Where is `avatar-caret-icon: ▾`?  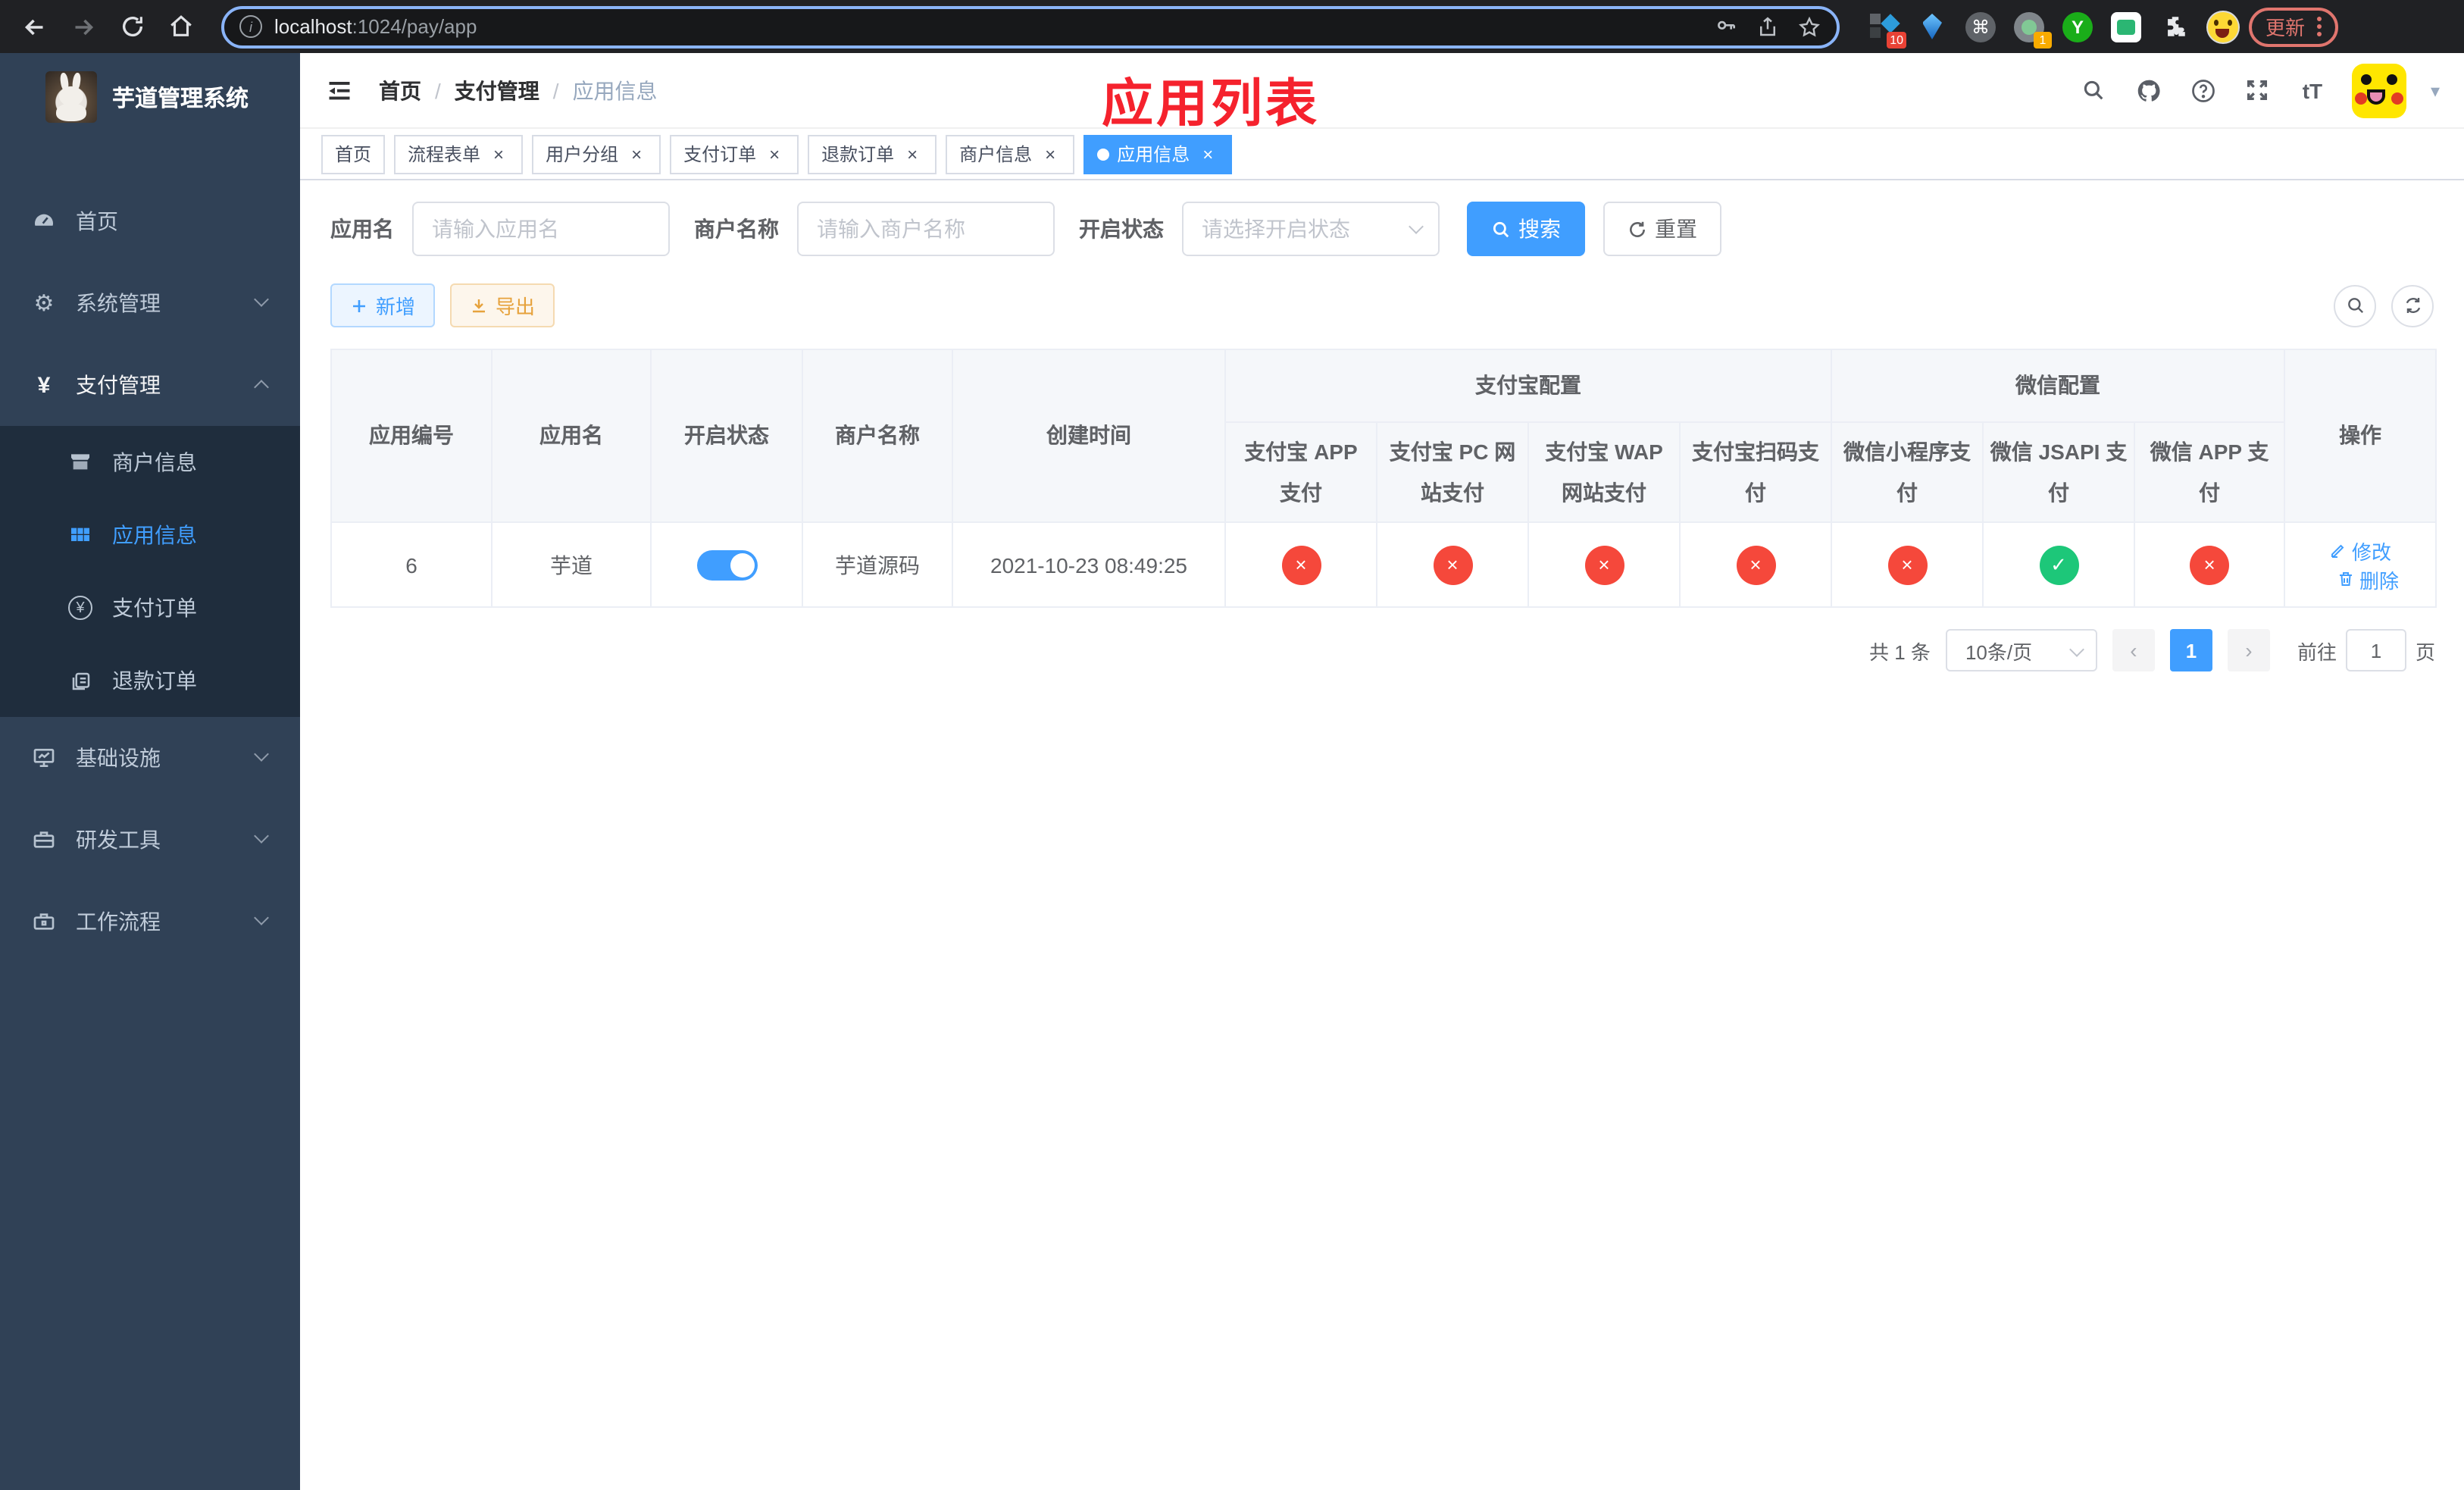
avatar-caret-icon: ▾ is located at coordinates (2435, 90).